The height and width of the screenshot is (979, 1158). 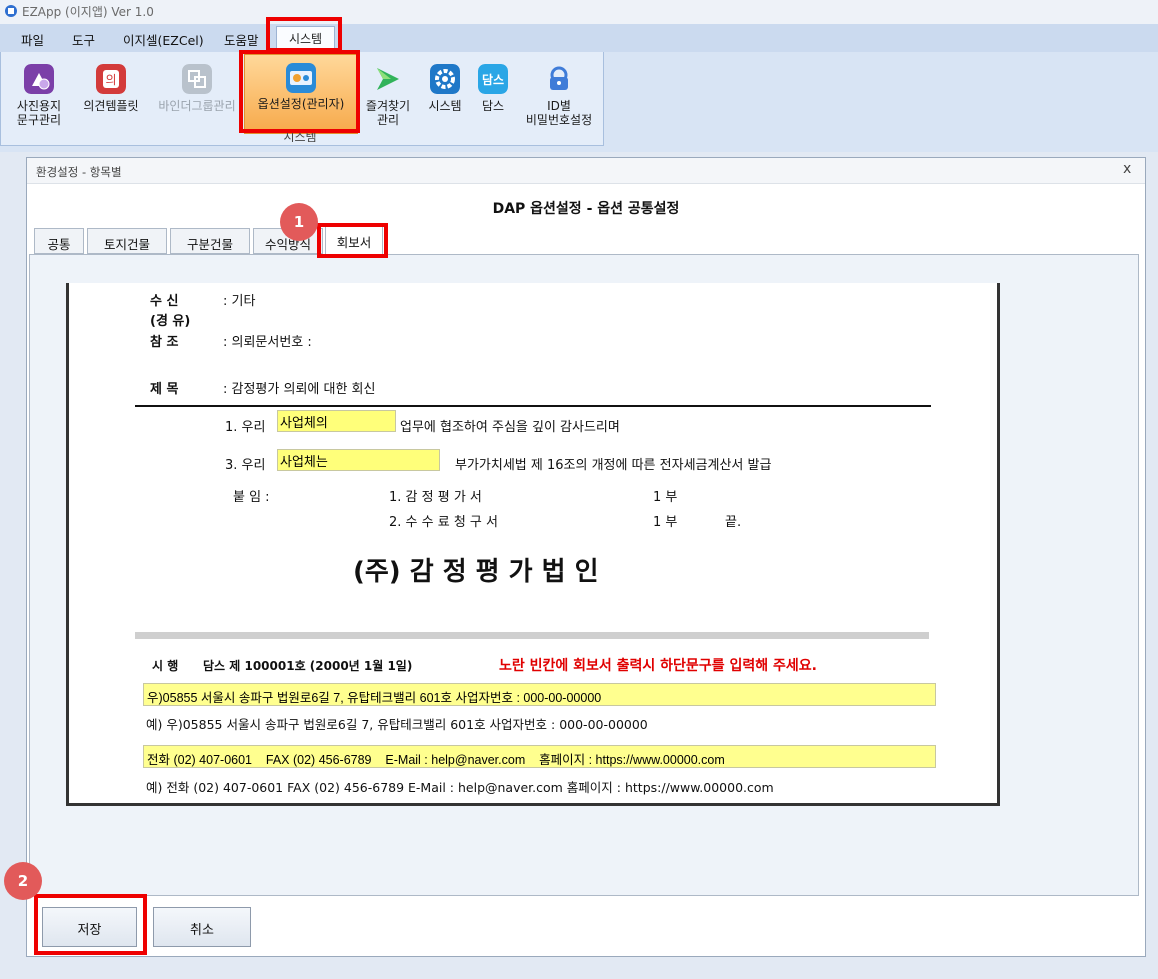 I want to click on line1-prefix: 1. 우리, so click(x=245, y=427).